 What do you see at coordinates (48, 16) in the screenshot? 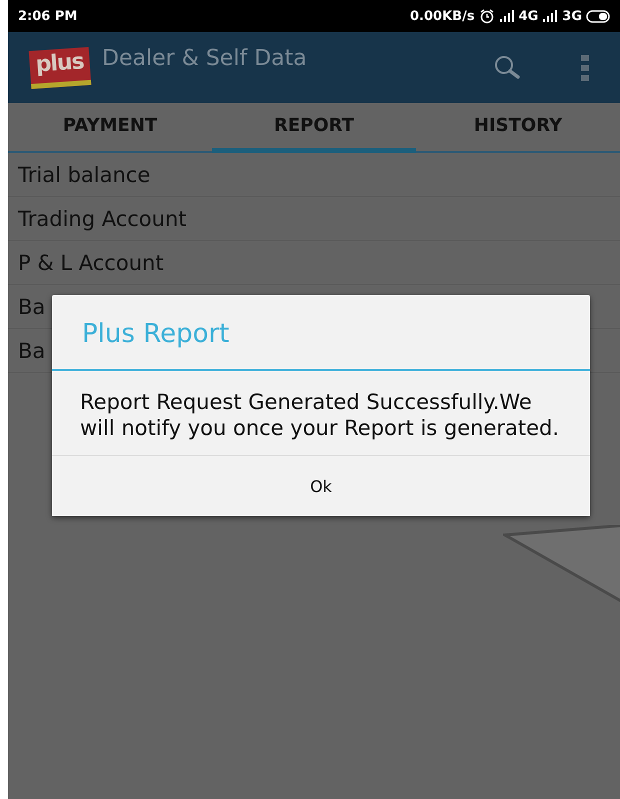
I see `status-time: 2:06 PM` at bounding box center [48, 16].